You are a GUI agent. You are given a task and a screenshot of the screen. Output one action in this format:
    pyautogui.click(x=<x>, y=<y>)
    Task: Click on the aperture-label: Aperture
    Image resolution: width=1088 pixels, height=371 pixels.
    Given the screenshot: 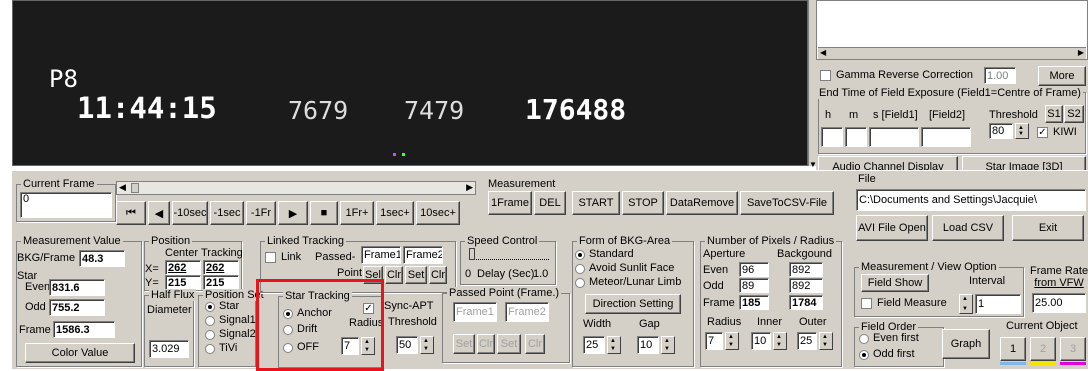 What is the action you would take?
    pyautogui.click(x=724, y=254)
    